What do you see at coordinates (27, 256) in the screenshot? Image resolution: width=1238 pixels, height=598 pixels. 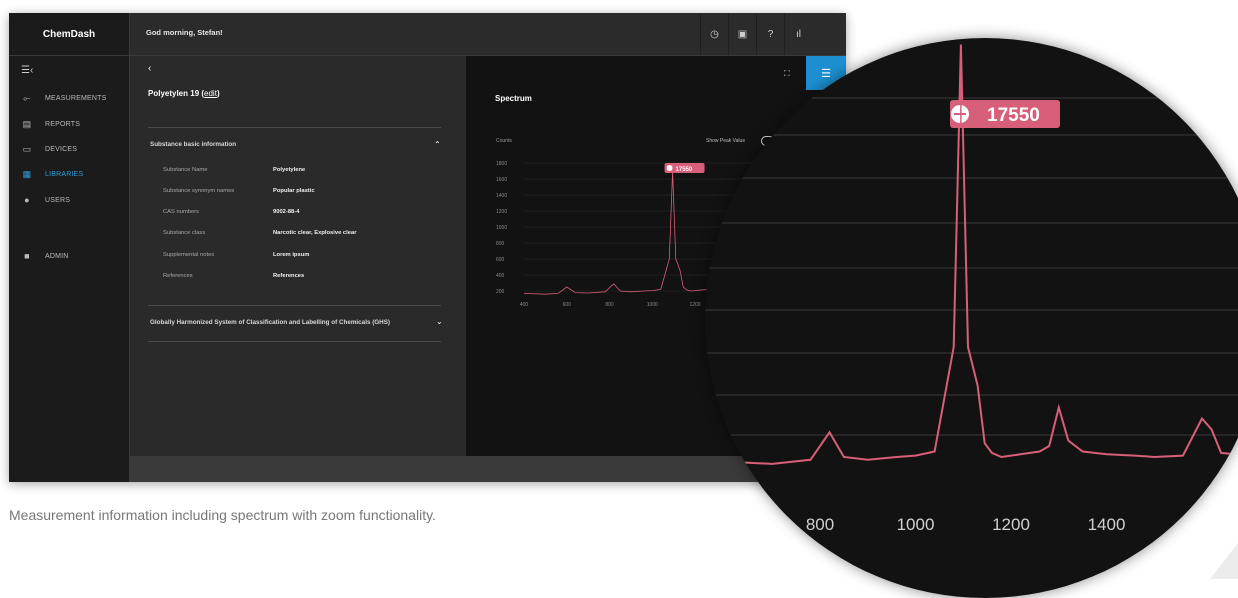 I see `lock-icon: ■` at bounding box center [27, 256].